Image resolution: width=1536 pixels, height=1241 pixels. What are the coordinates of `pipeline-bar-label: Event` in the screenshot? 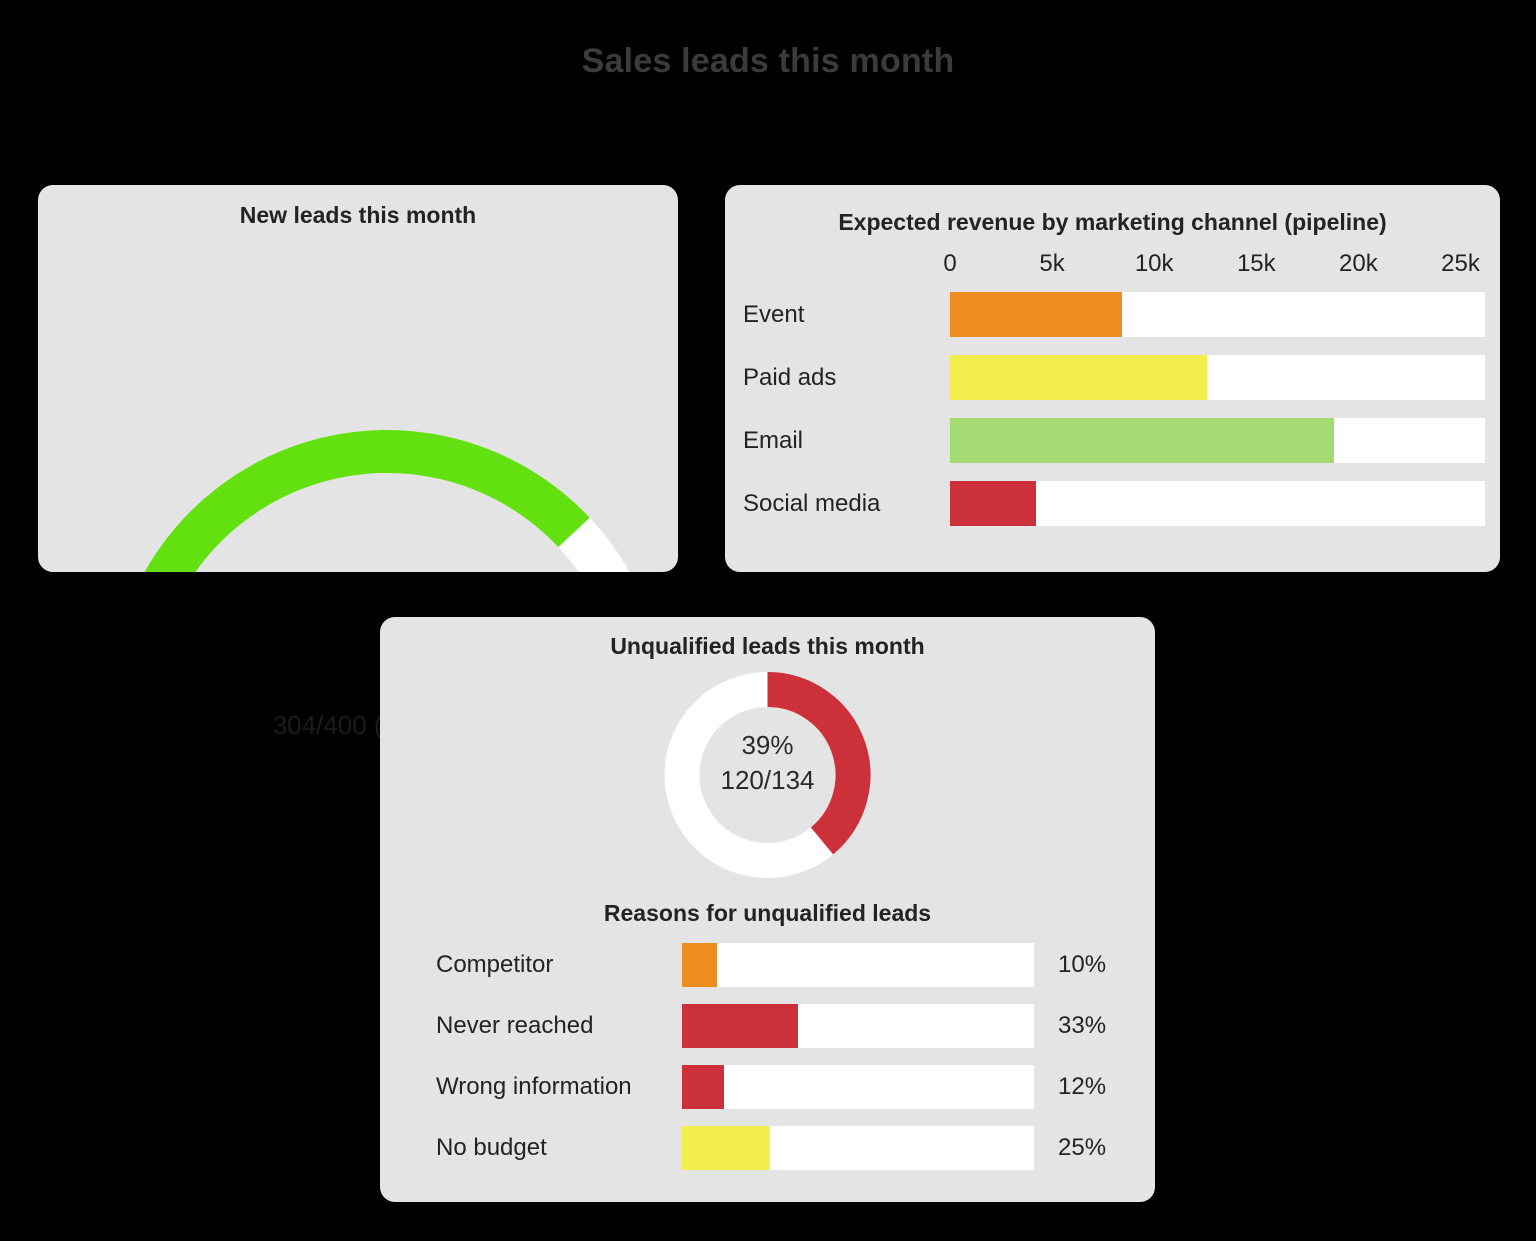 It's located at (774, 314).